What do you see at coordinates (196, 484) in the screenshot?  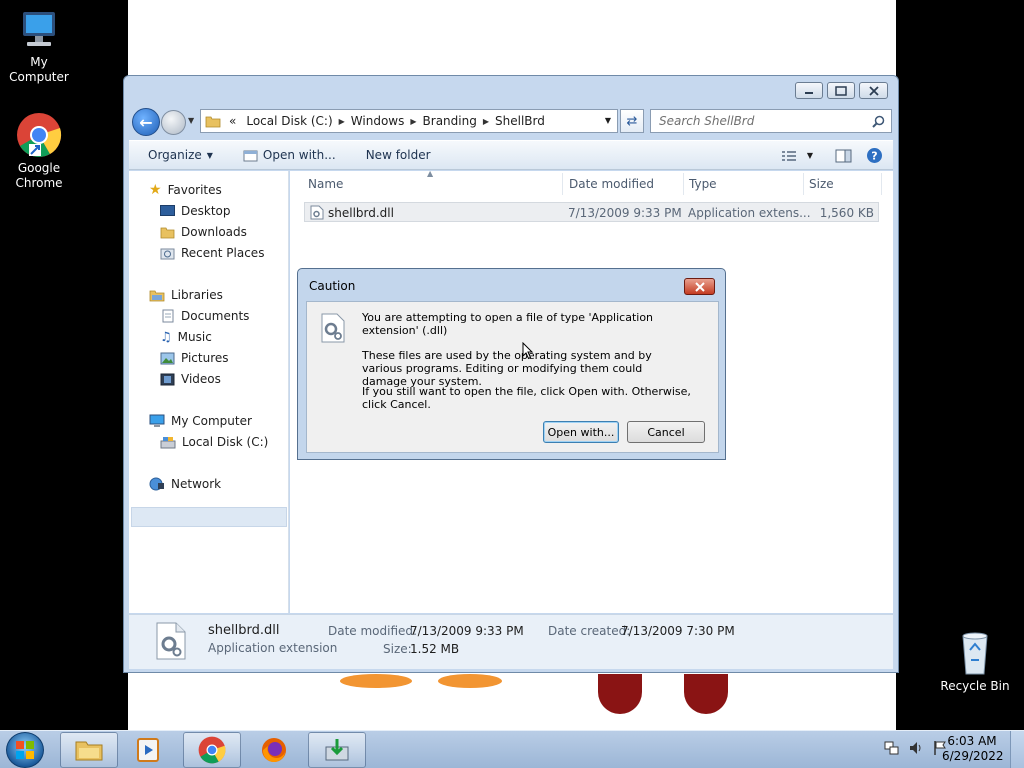 I see `nav-label: Network` at bounding box center [196, 484].